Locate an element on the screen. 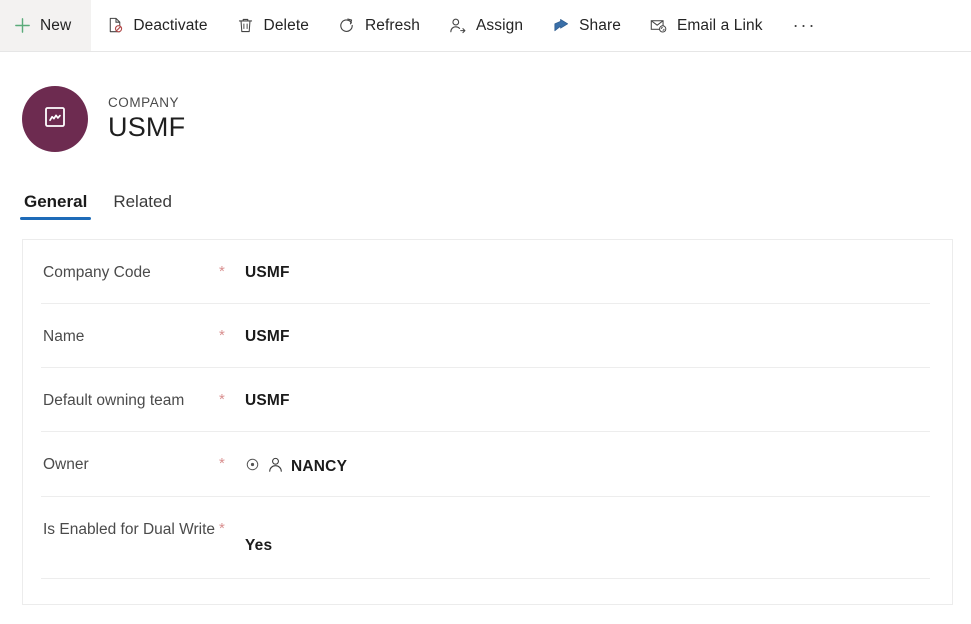 The width and height of the screenshot is (971, 624). owner-label: Owner is located at coordinates (66, 464).